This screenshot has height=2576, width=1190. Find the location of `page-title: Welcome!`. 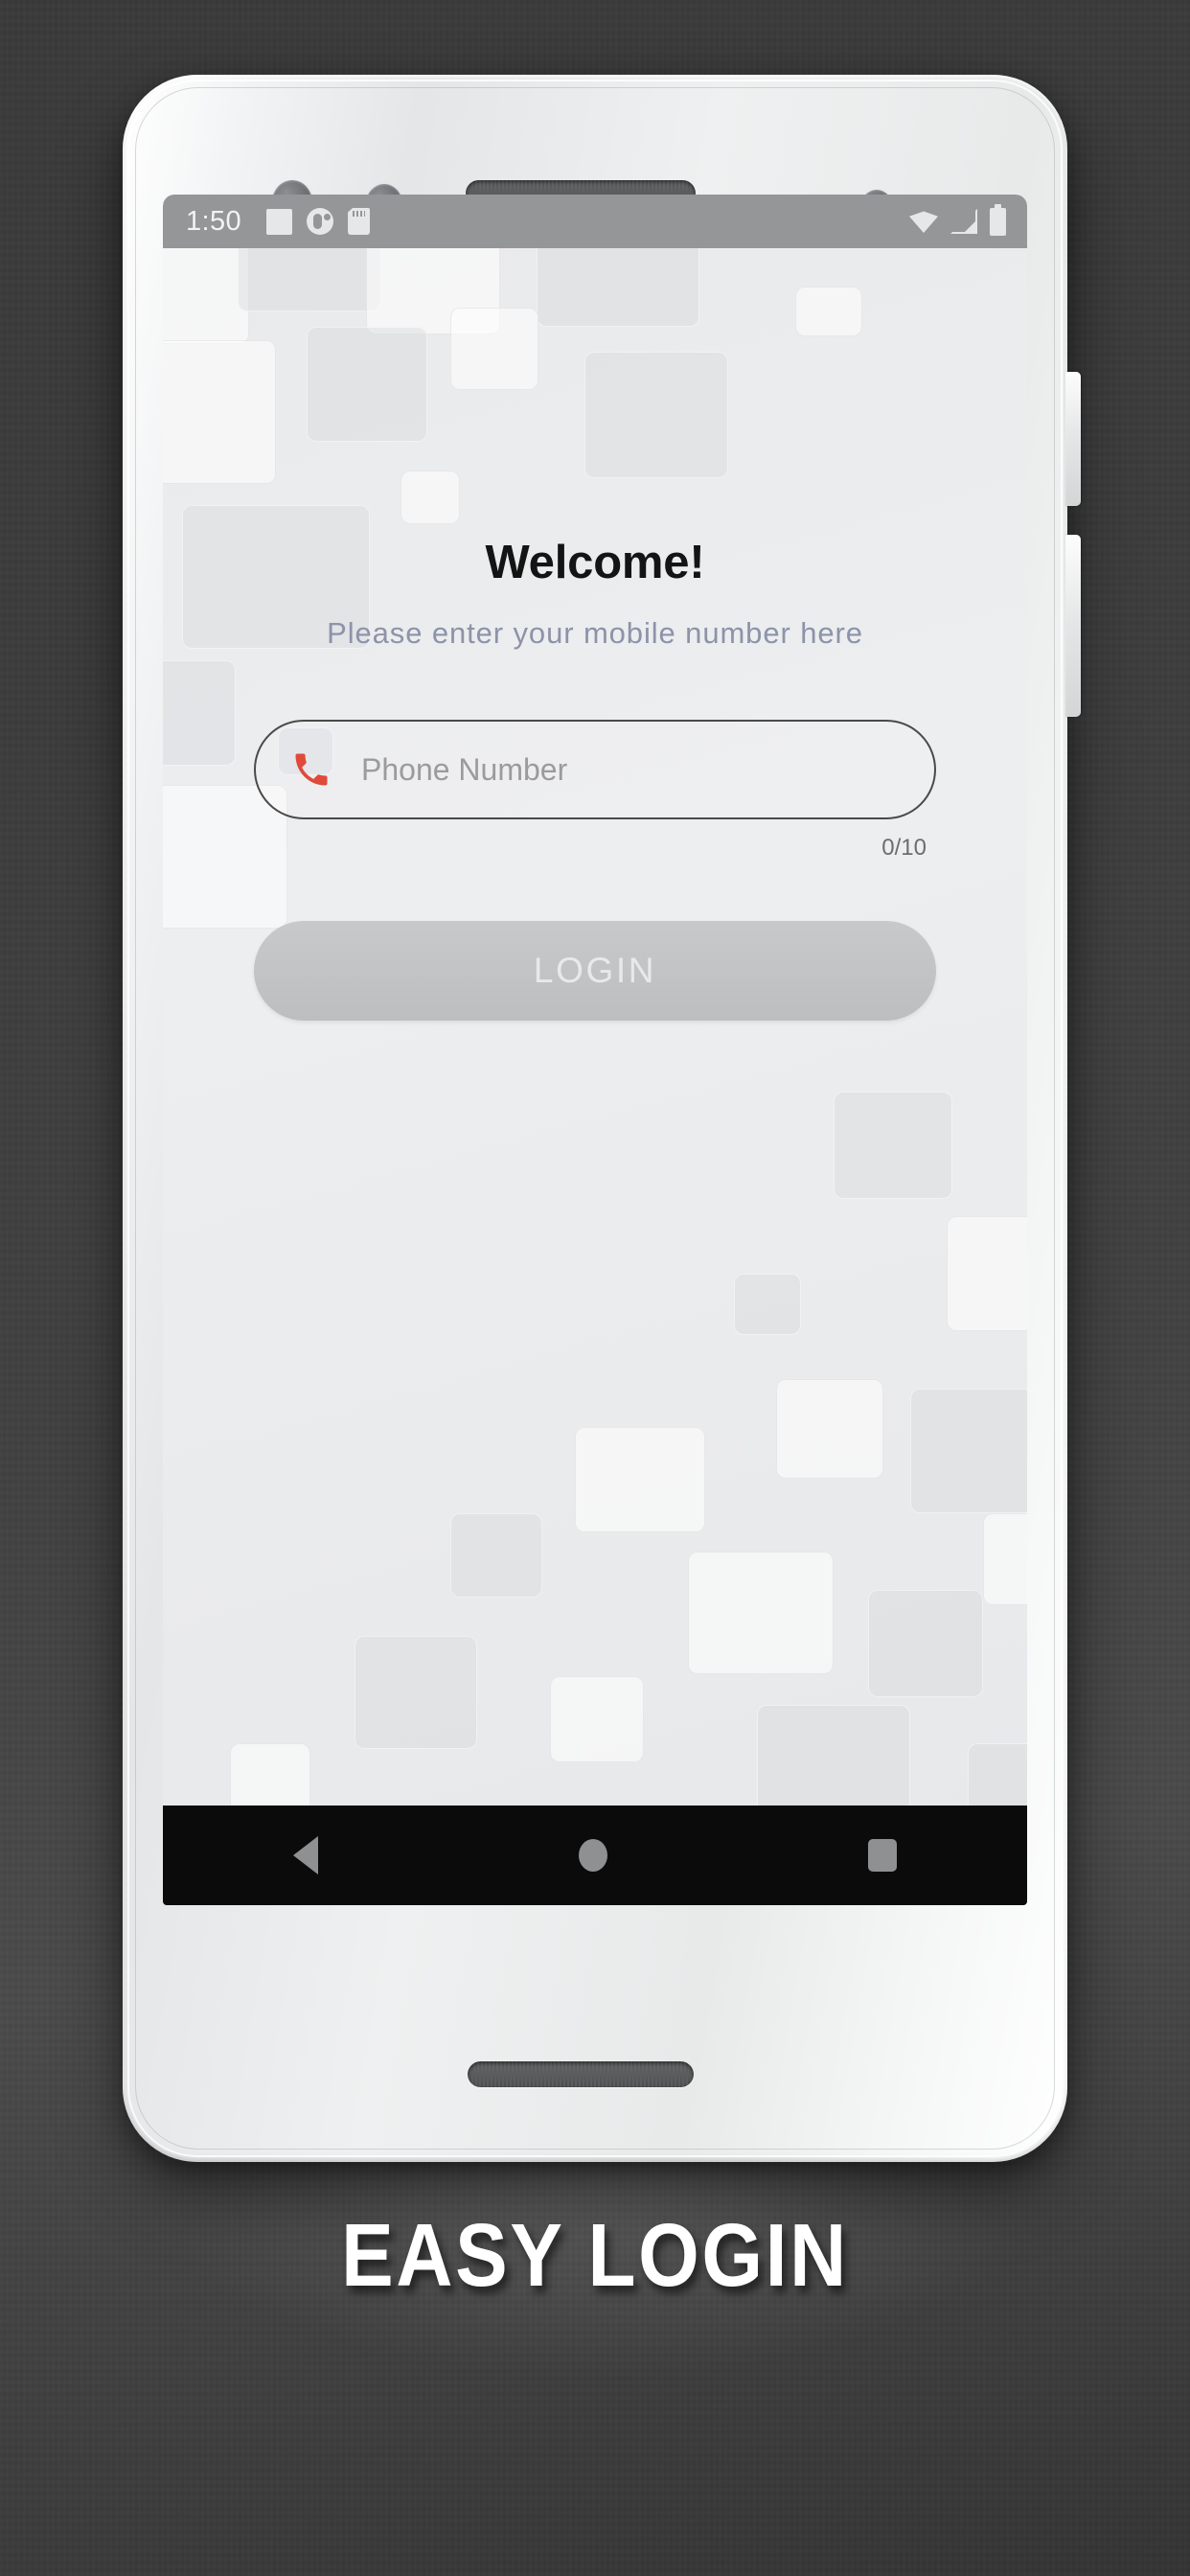

page-title: Welcome! is located at coordinates (595, 562).